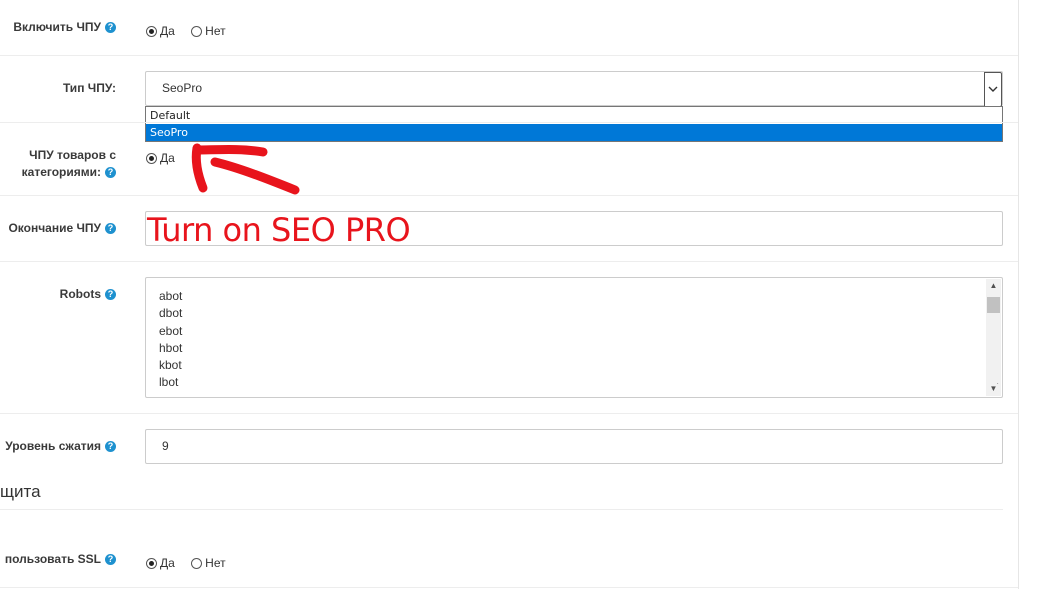 The width and height of the screenshot is (1037, 589). Describe the element at coordinates (160, 158) in the screenshot. I see `products-with-categories-yes-radio: Да` at that location.